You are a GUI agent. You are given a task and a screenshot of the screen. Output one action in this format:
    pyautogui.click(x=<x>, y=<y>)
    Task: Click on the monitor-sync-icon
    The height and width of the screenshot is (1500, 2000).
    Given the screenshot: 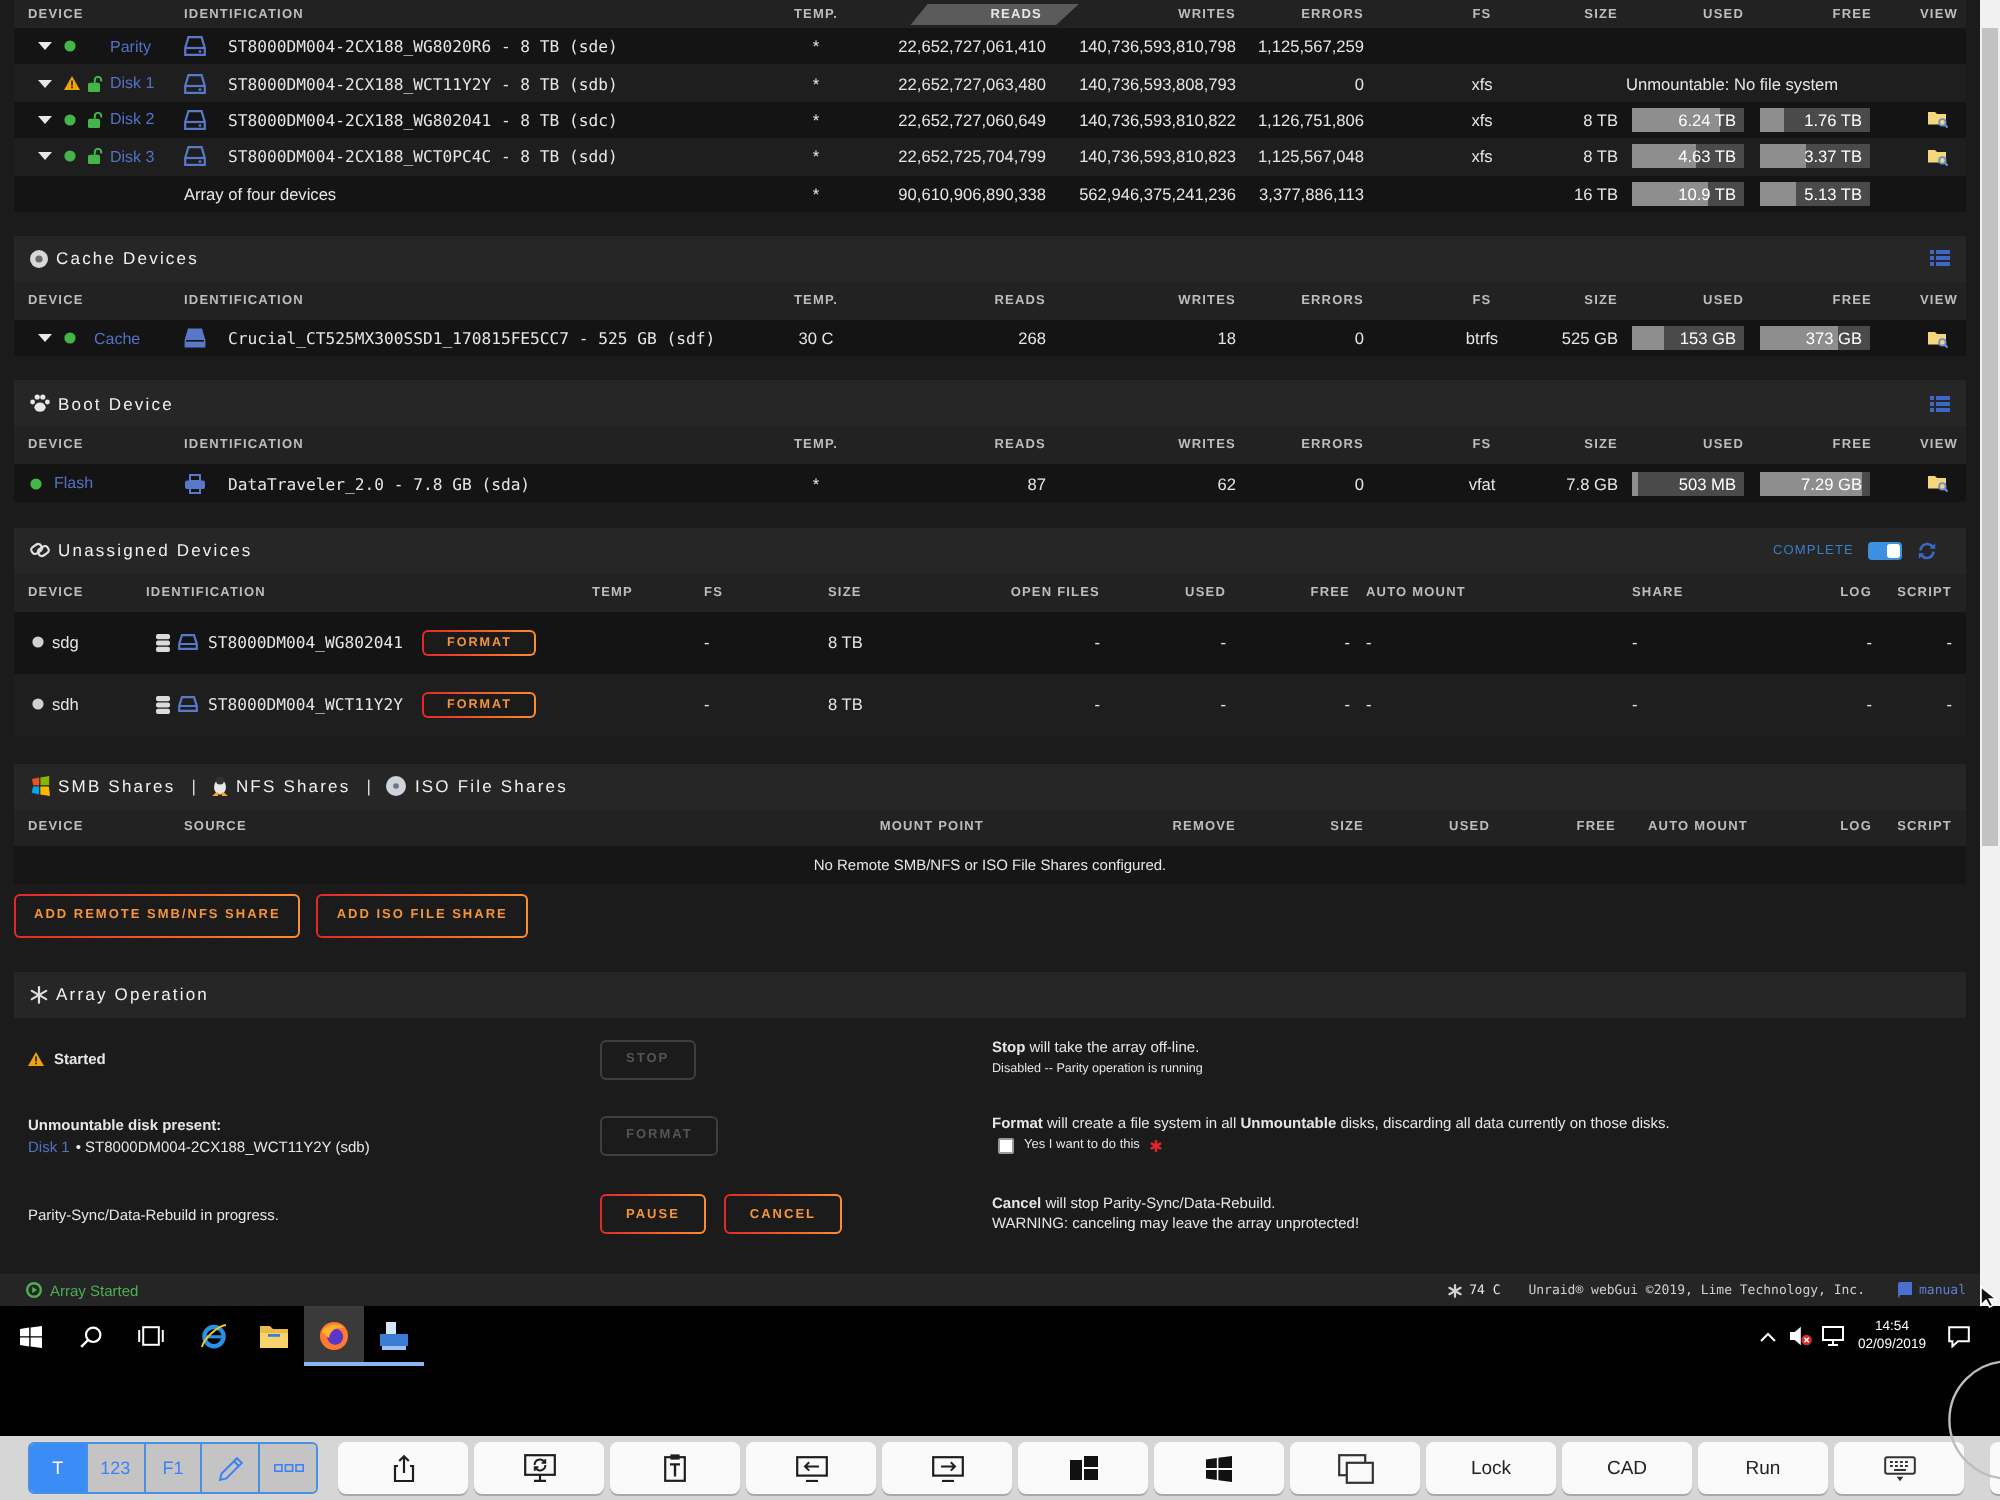 What is the action you would take?
    pyautogui.click(x=539, y=1468)
    